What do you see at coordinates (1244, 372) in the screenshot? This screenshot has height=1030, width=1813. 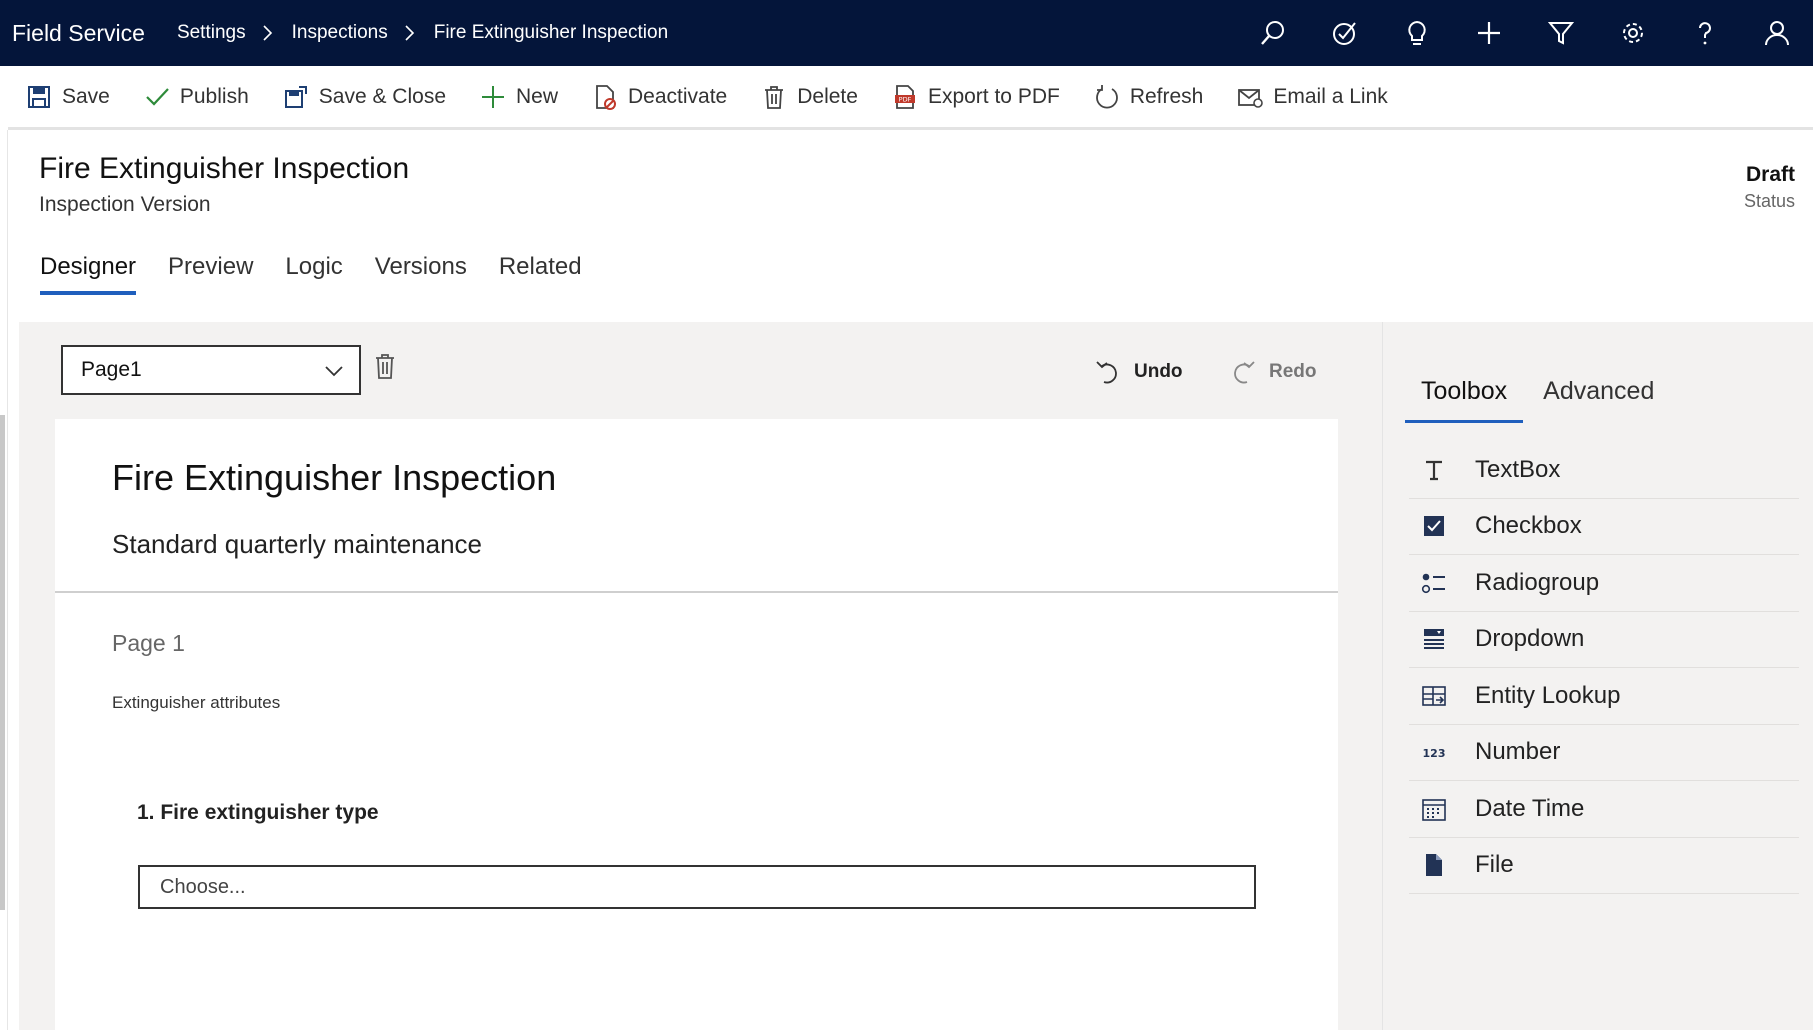 I see `redo-icon` at bounding box center [1244, 372].